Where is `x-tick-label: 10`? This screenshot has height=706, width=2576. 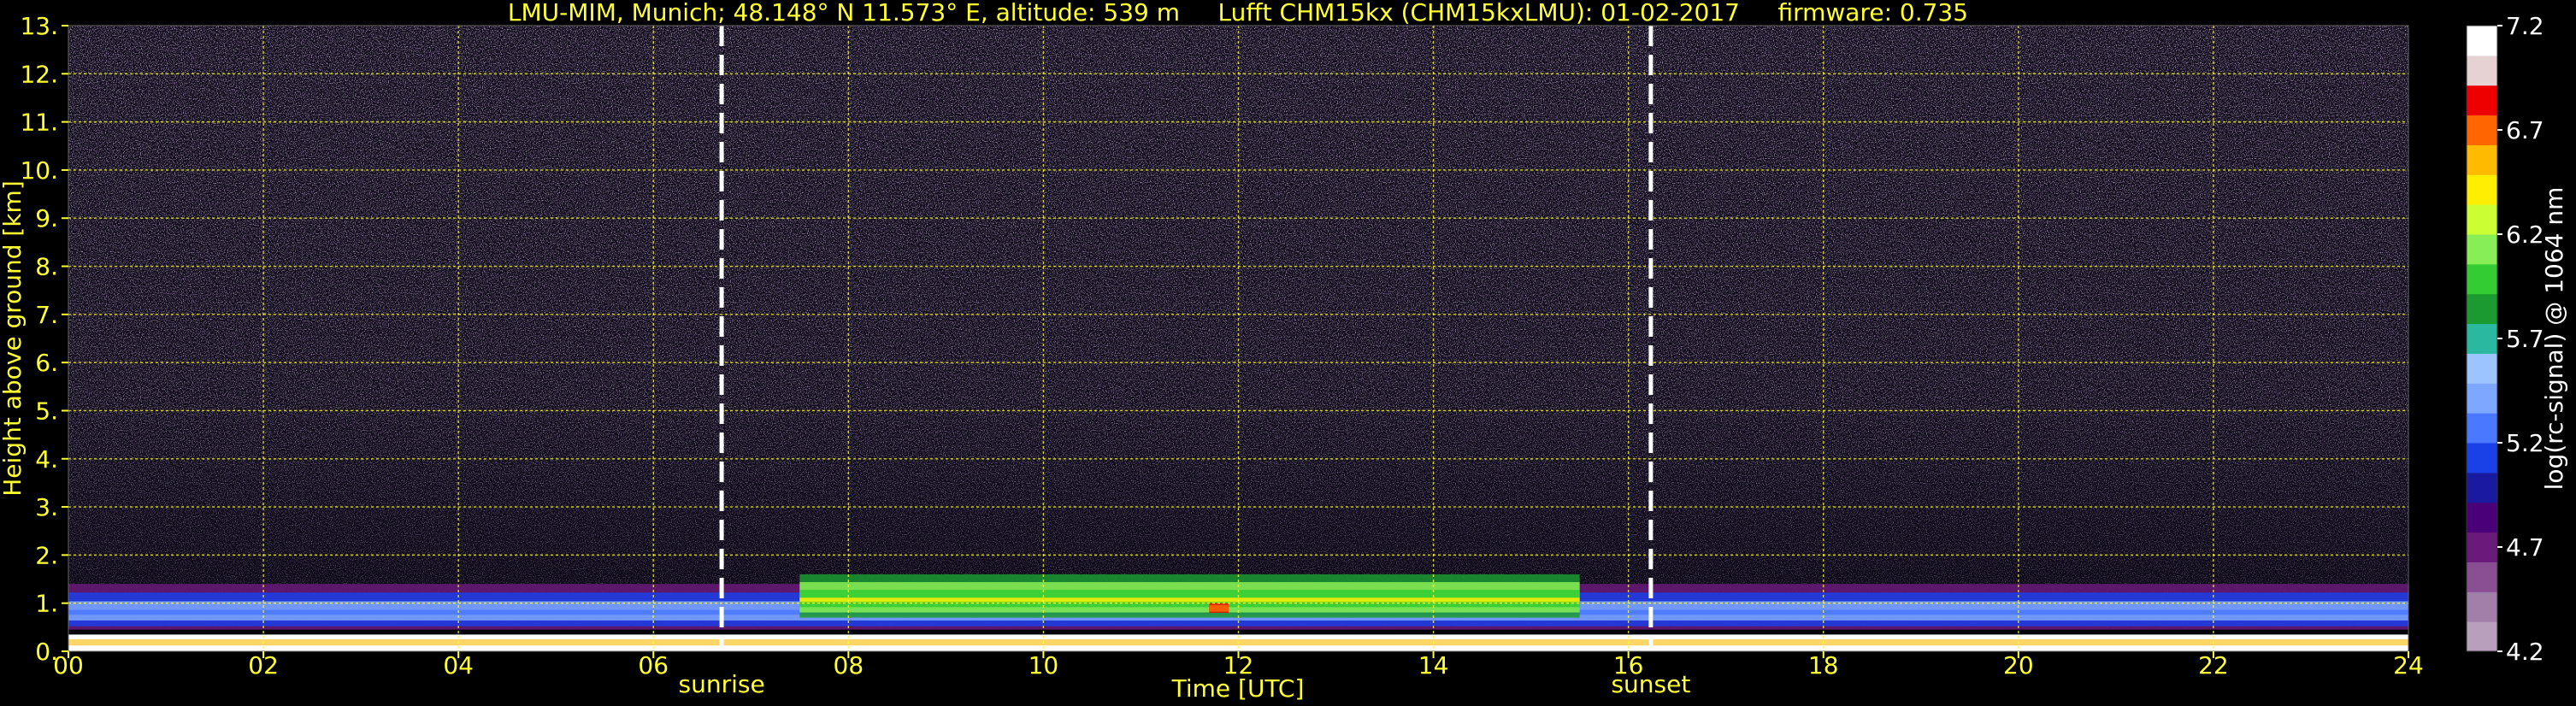
x-tick-label: 10 is located at coordinates (1044, 665).